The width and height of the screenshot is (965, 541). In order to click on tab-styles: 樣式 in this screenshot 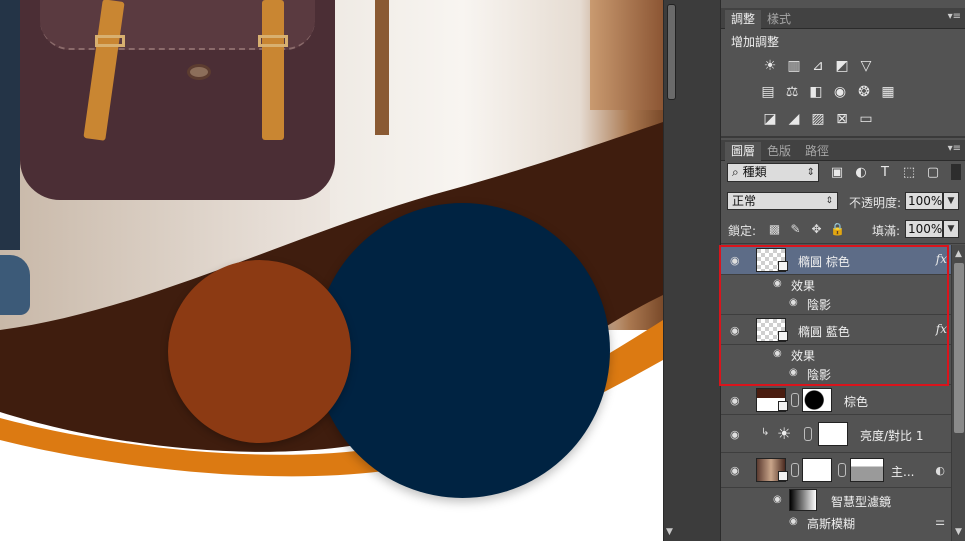, I will do `click(779, 19)`.